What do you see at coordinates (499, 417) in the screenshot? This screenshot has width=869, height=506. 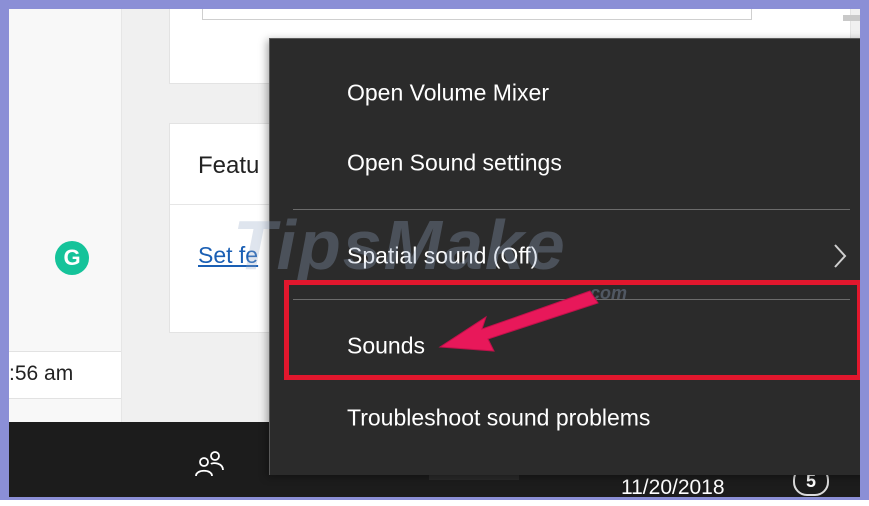 I see `menu-item-label: Troubleshoot sound problems` at bounding box center [499, 417].